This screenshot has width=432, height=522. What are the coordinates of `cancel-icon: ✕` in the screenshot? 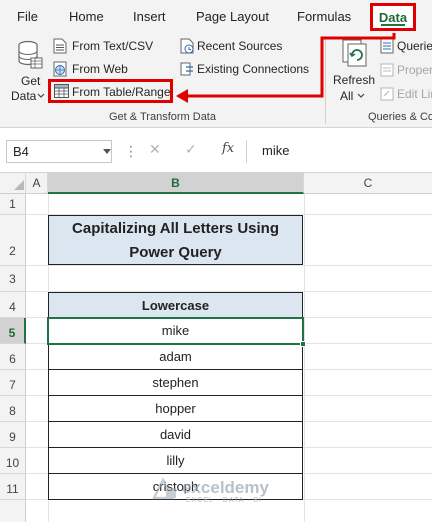 It's located at (155, 149).